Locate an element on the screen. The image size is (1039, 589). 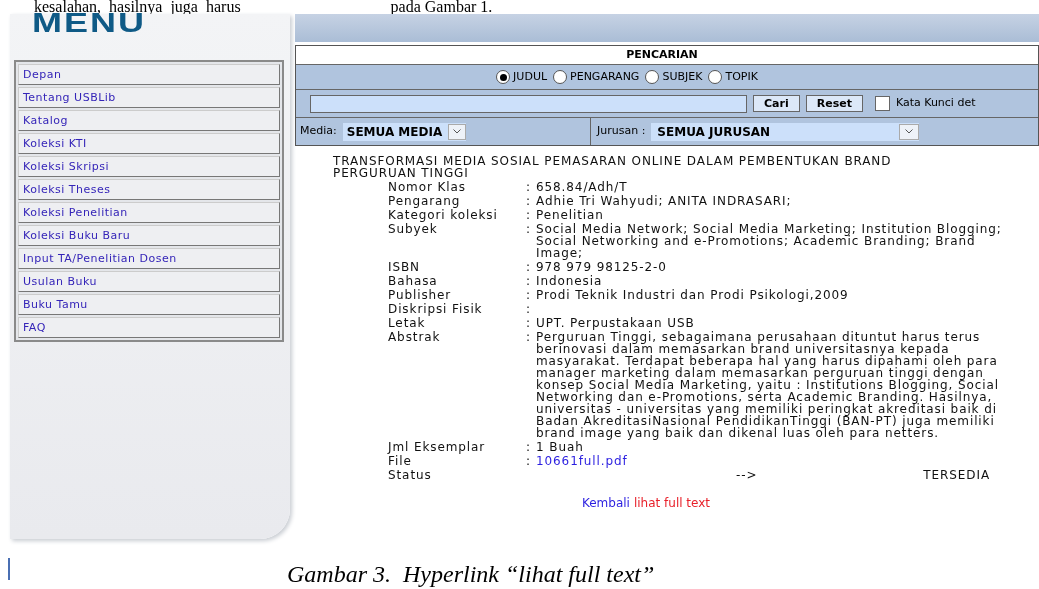
field-label: Abstrak is located at coordinates (415, 338).